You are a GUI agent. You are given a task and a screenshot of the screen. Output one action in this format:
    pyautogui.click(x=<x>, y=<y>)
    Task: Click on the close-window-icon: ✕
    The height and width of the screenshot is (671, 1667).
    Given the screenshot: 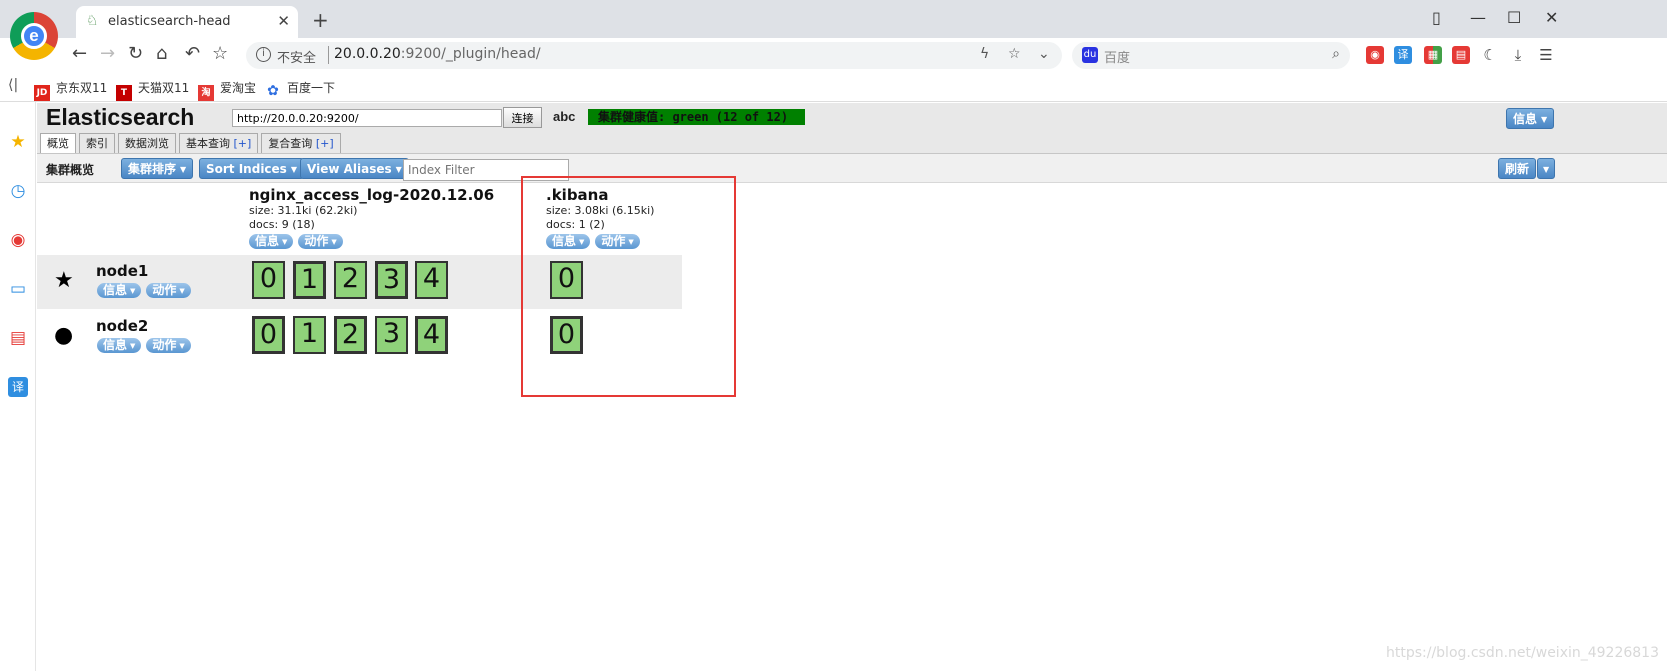 What is the action you would take?
    pyautogui.click(x=1551, y=17)
    